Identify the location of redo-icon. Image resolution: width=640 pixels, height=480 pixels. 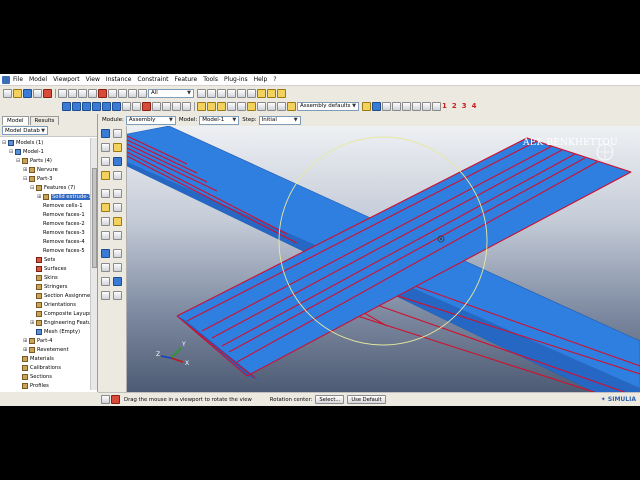
(271, 106).